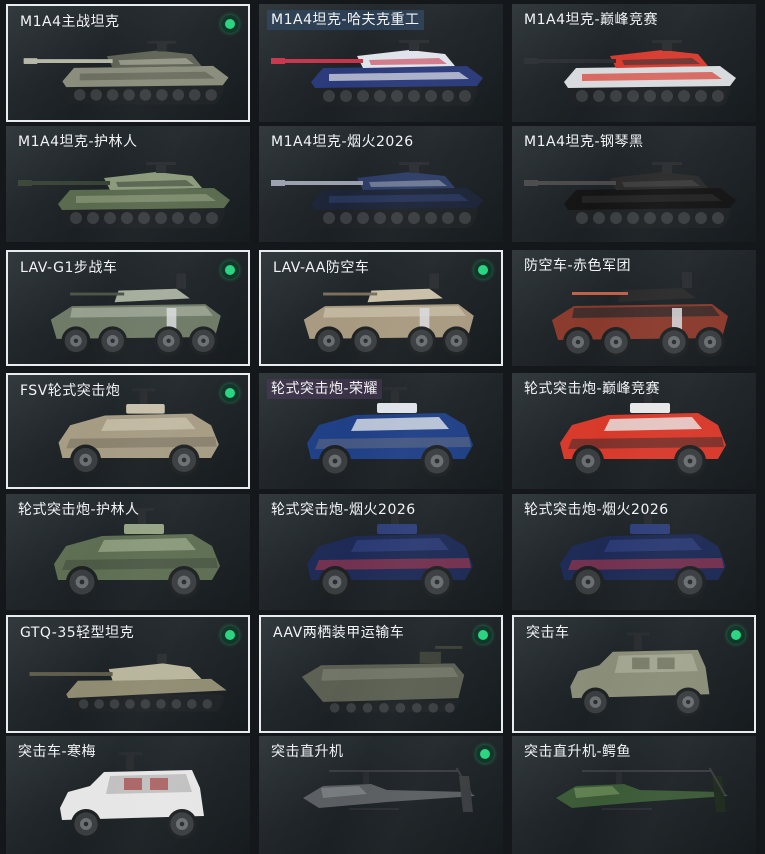  I want to click on vehicle-card: M1A4坦克-护林人, so click(128, 184).